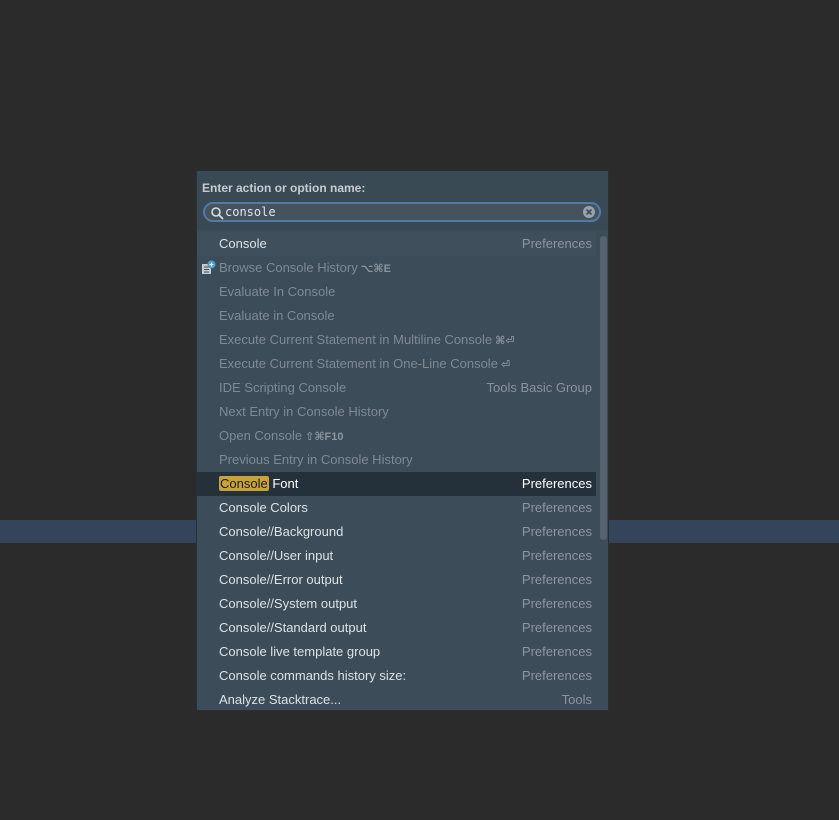 Image resolution: width=839 pixels, height=820 pixels. I want to click on result-item: Console//Error output Preferences, so click(396, 580).